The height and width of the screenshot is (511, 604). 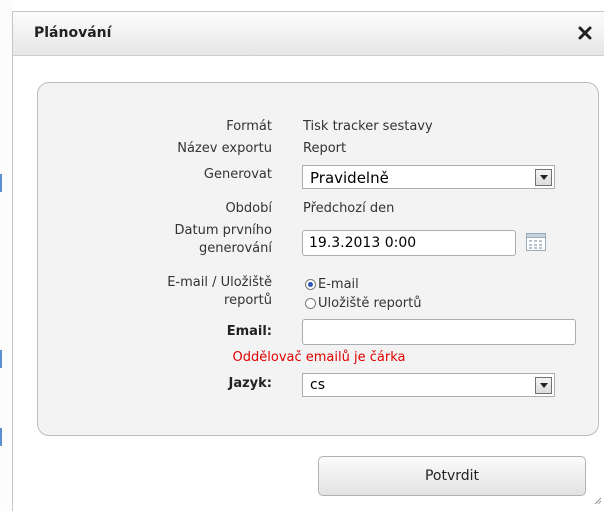 I want to click on destination-label-line2: reportů, so click(x=248, y=300).